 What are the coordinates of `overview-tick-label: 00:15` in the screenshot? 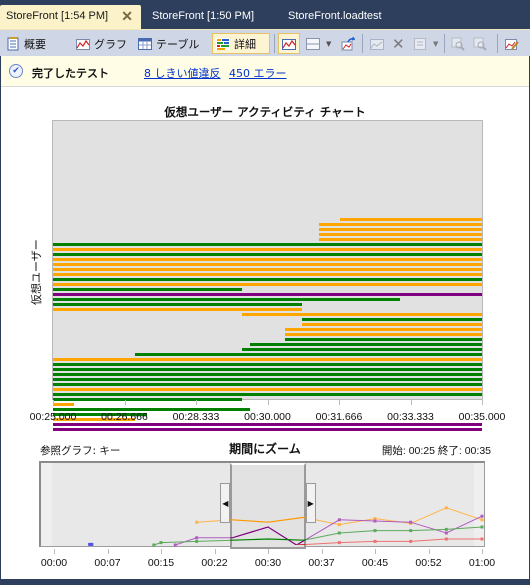 It's located at (161, 563).